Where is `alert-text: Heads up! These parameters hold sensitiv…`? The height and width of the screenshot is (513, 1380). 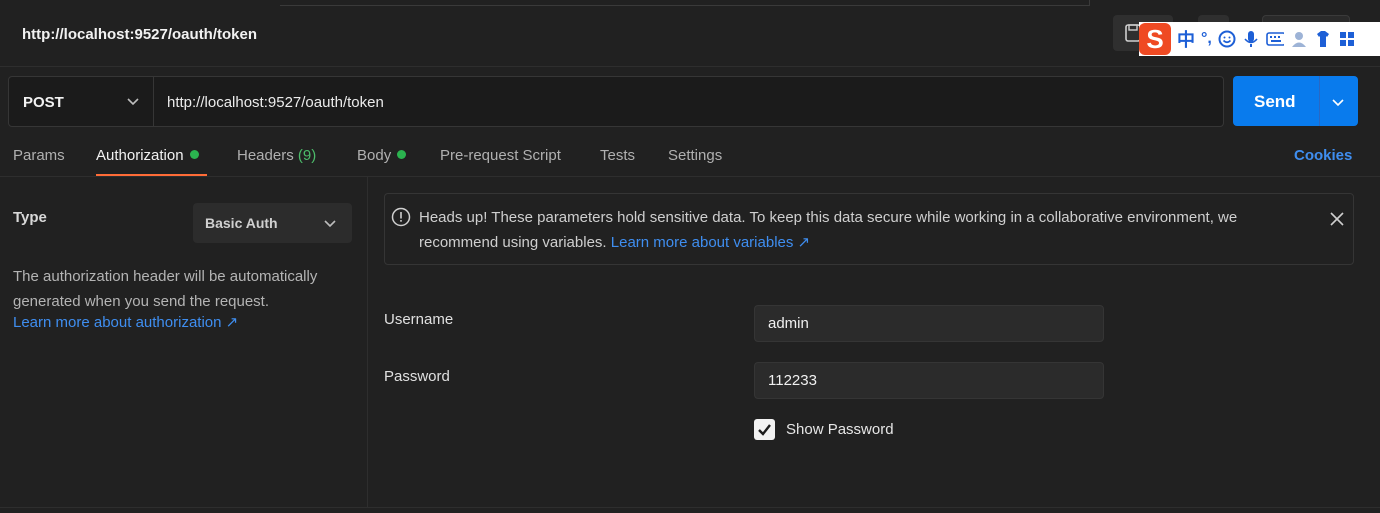
alert-text: Heads up! These parameters hold sensitiv… is located at coordinates (828, 230).